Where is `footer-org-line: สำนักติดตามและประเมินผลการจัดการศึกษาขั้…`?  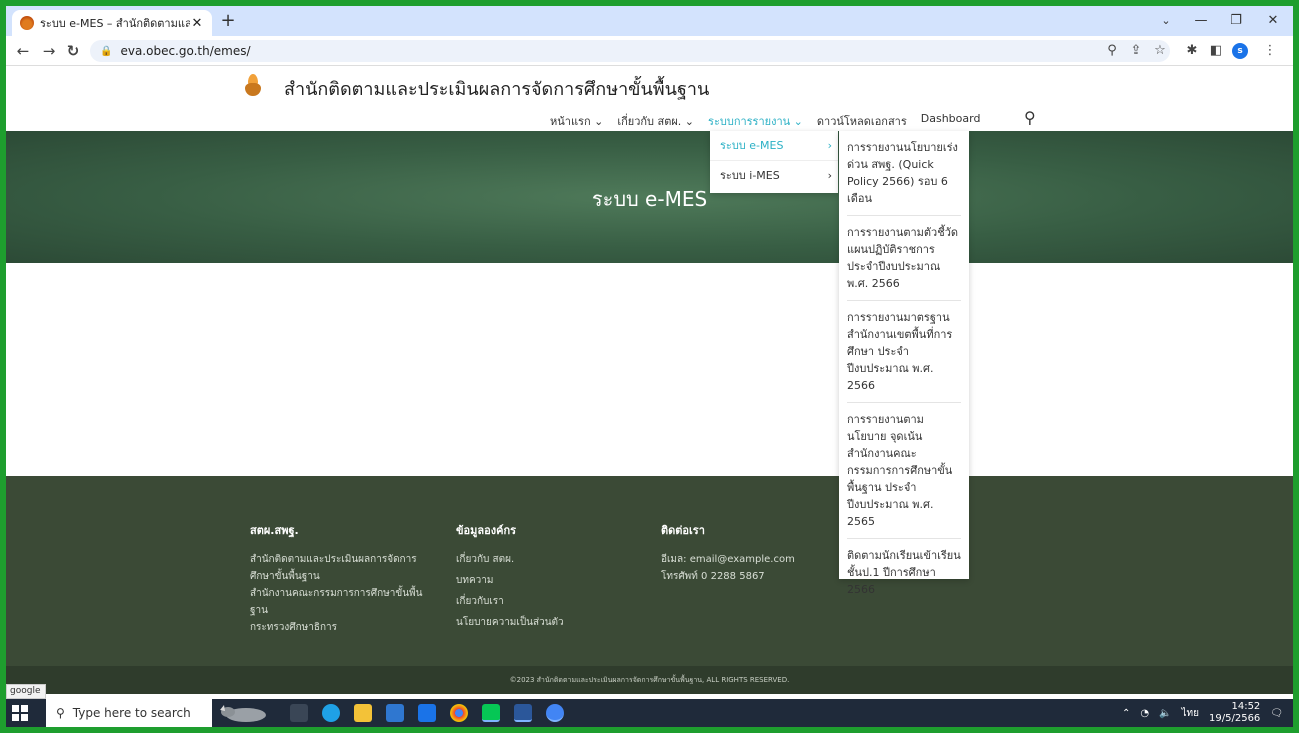
footer-org-line: สำนักติดตามและประเมินผลการจัดการศึกษาขั้… is located at coordinates (333, 568).